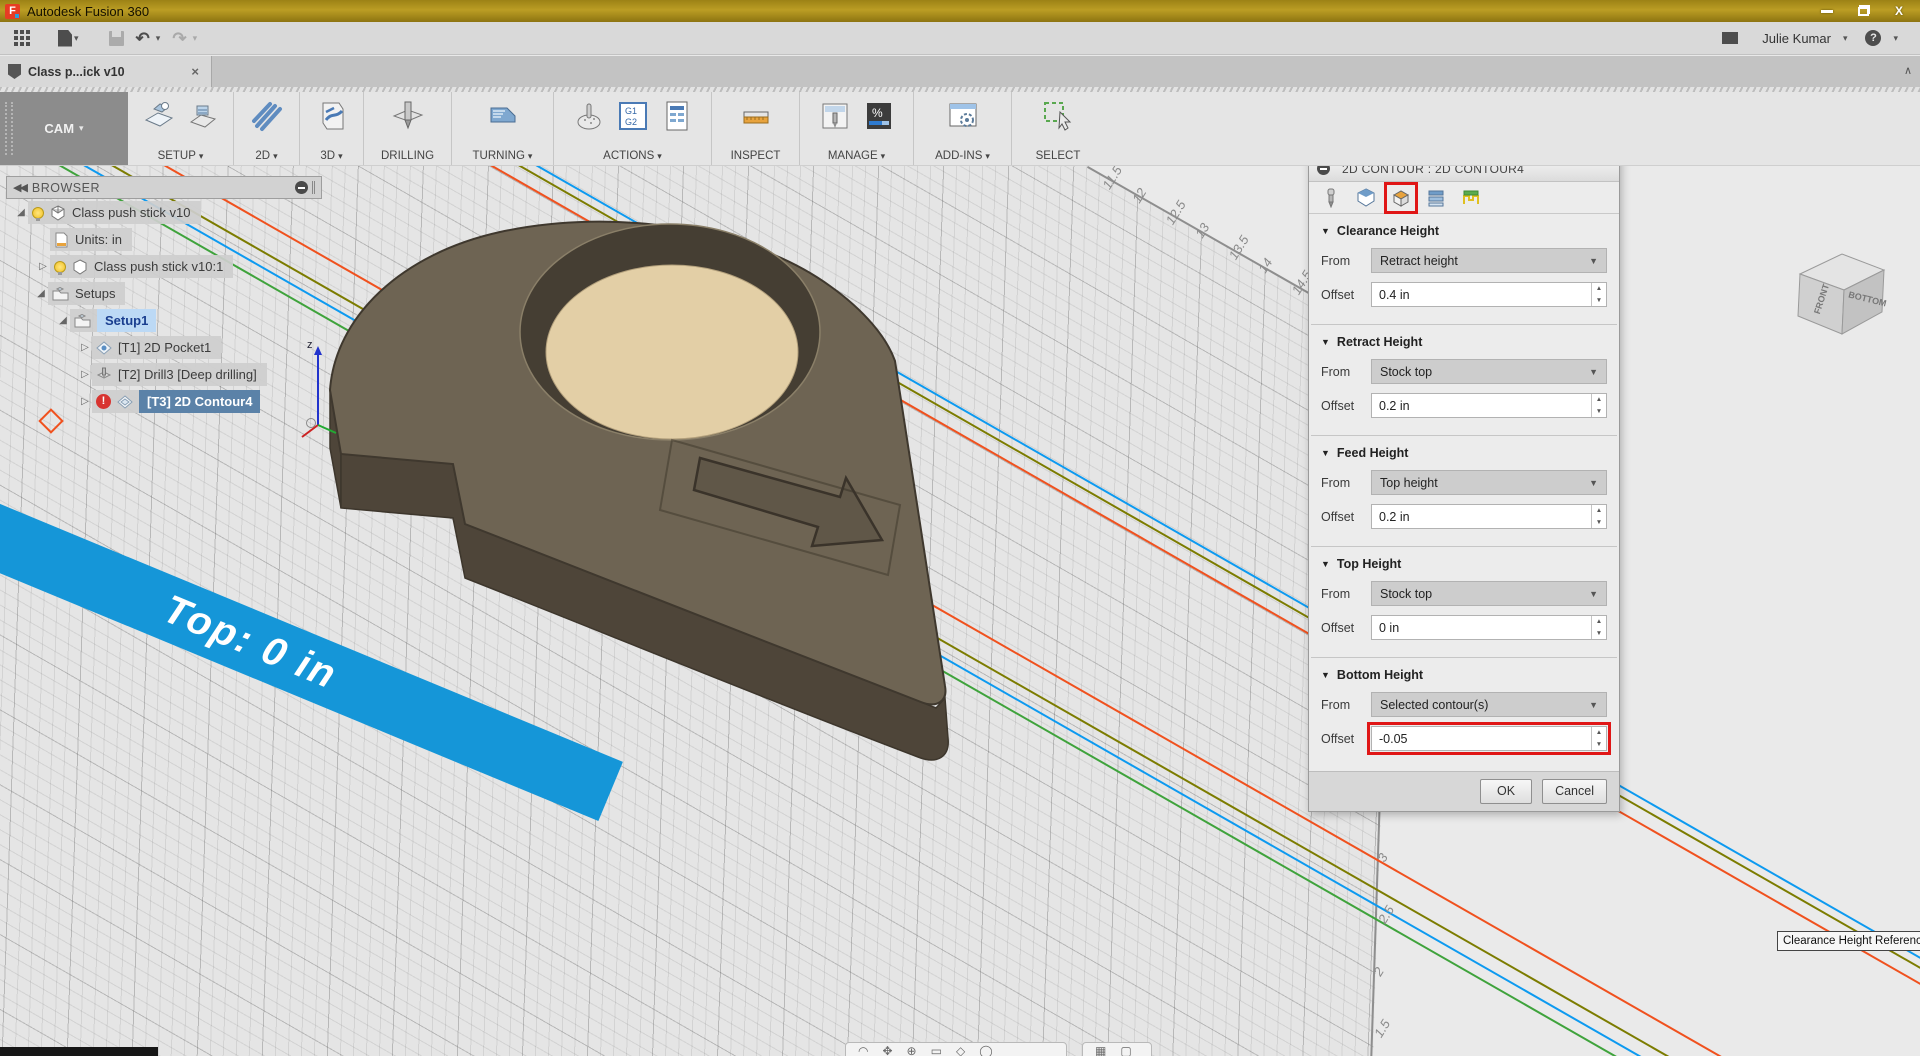 Image resolution: width=1920 pixels, height=1056 pixels. Describe the element at coordinates (106, 71) in the screenshot. I see `document-tab: Class p...ick v10 ×` at that location.